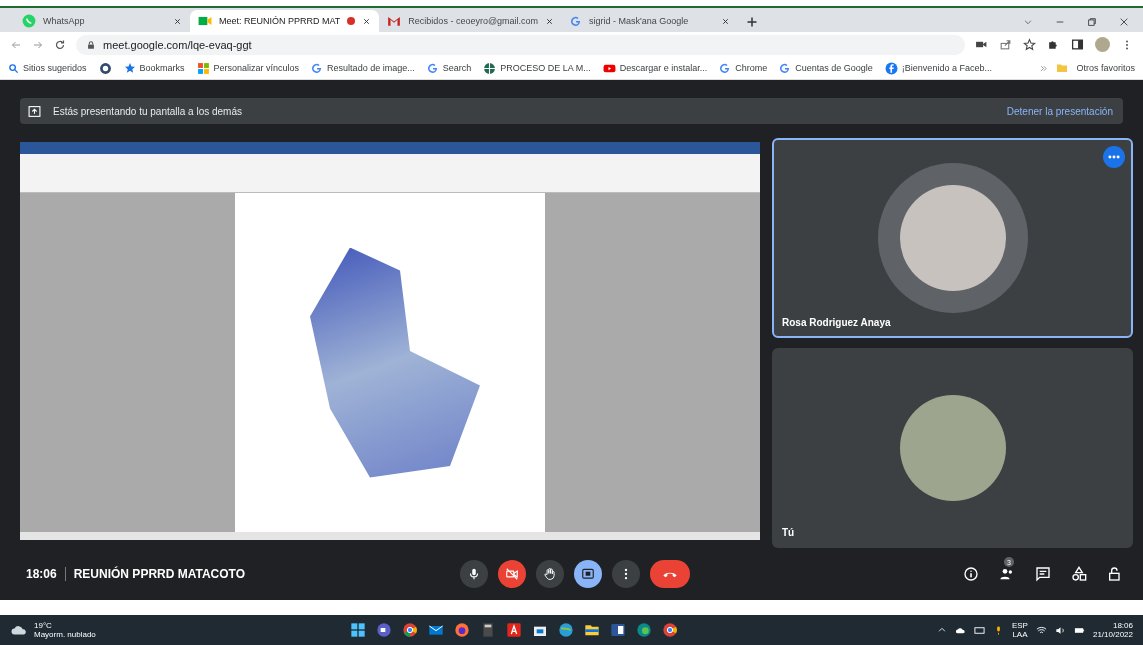  I want to click on video-chat-icon, so click(384, 630).